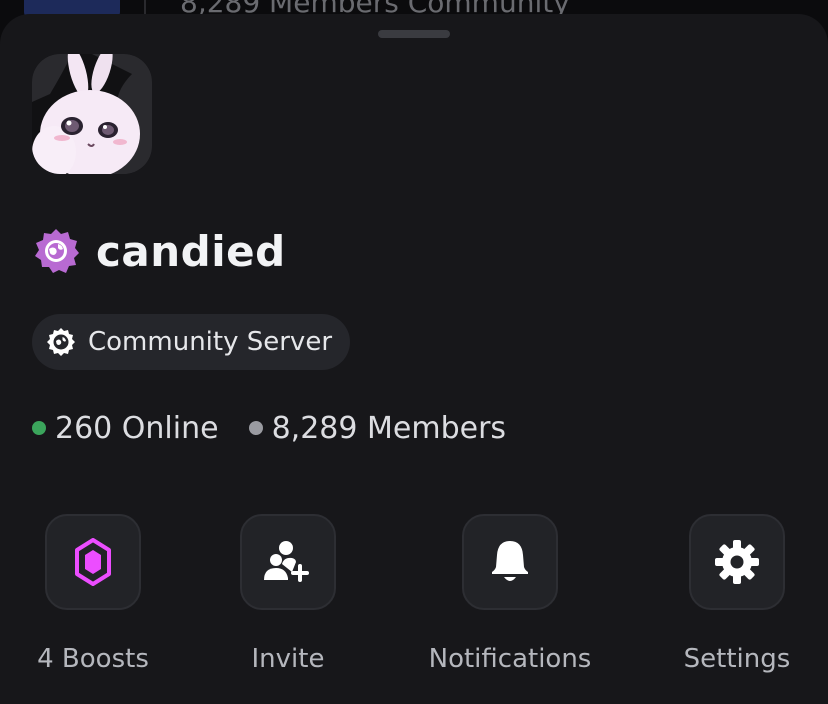 This screenshot has height=704, width=828. Describe the element at coordinates (61, 342) in the screenshot. I see `community-globe-icon` at that location.